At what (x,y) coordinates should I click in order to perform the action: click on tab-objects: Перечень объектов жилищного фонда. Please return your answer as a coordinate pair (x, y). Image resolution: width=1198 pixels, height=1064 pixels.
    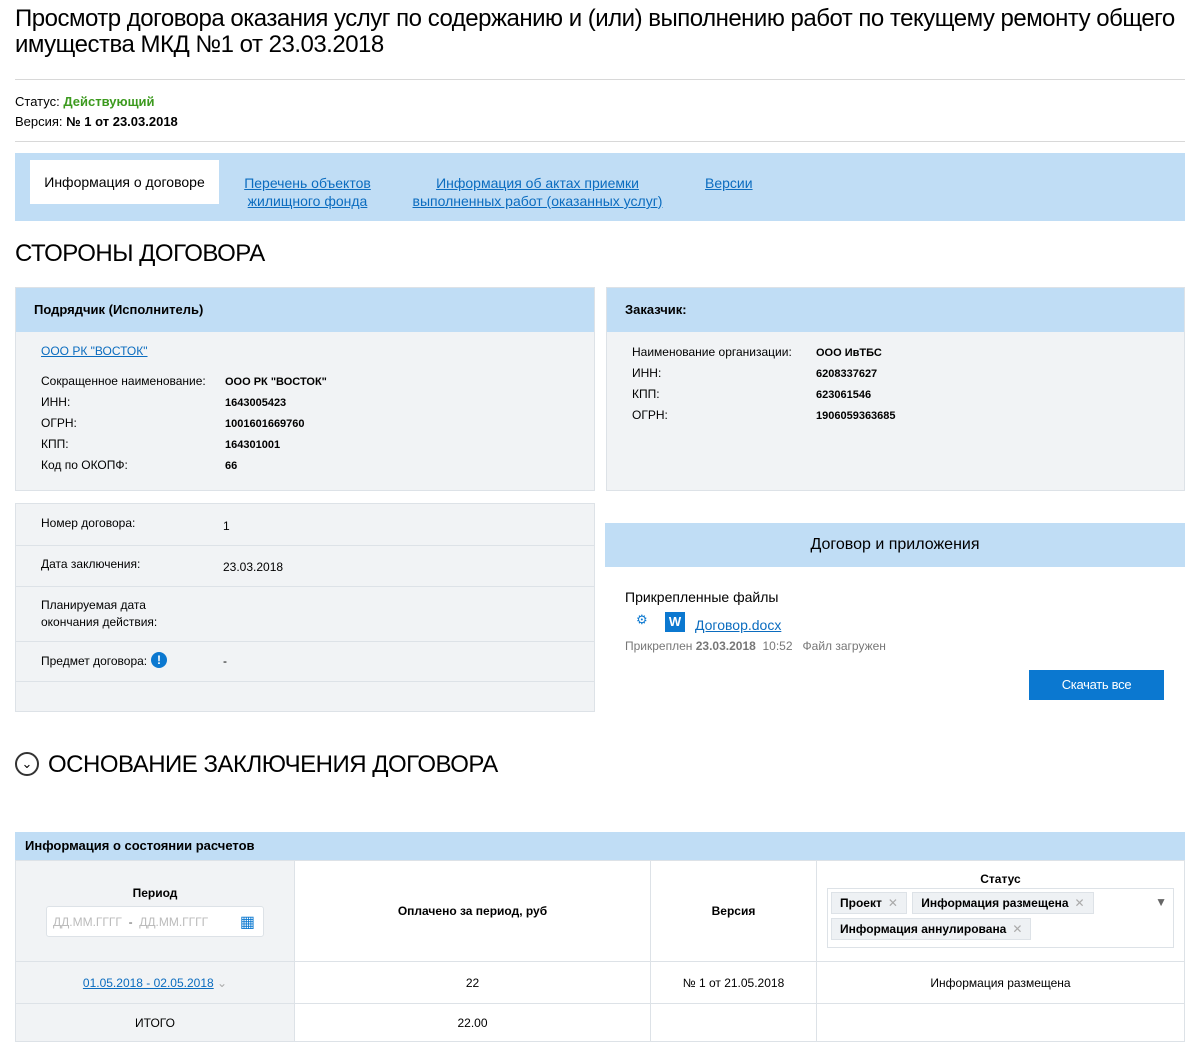
    Looking at the image, I should click on (307, 192).